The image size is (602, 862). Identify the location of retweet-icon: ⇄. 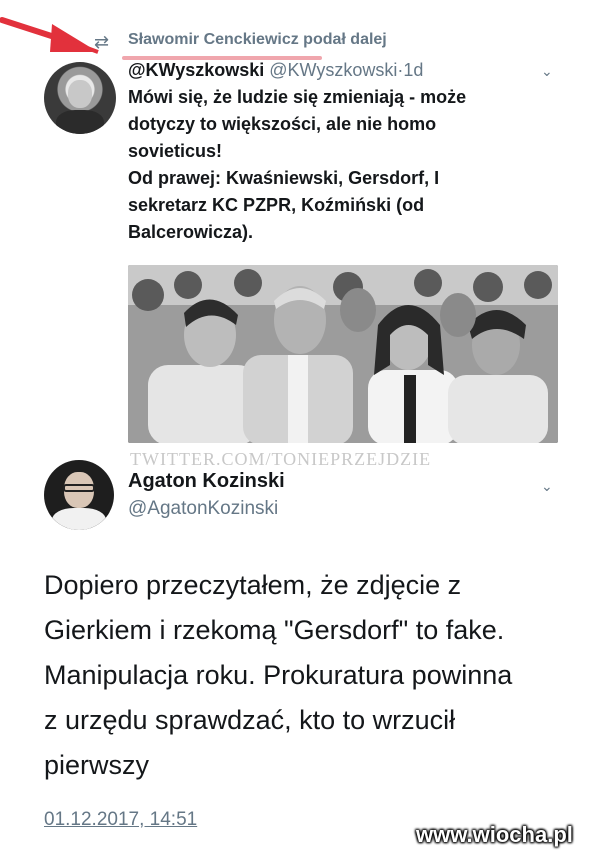
(102, 42).